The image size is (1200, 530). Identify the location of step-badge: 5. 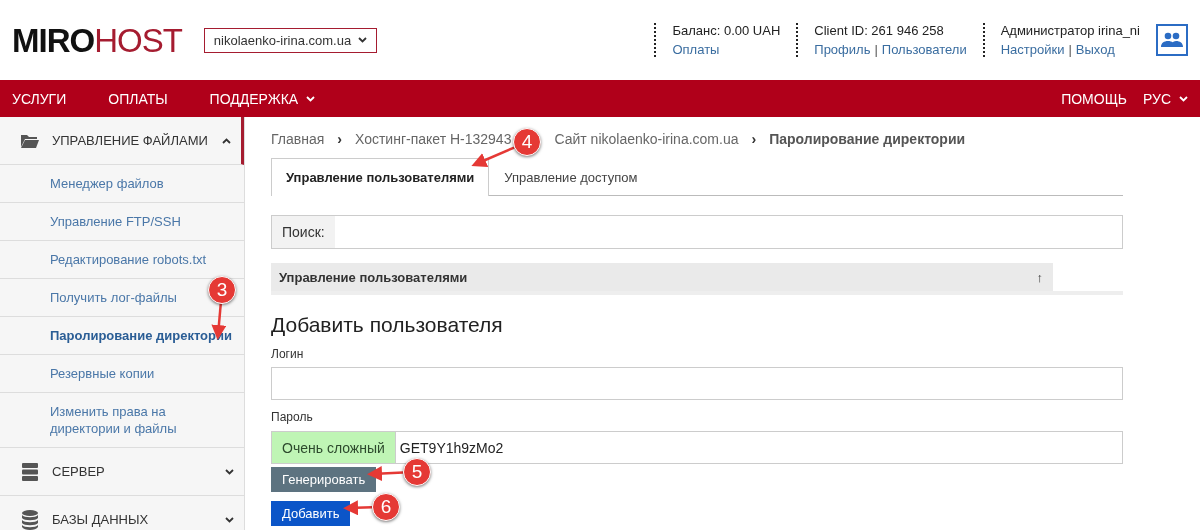
(417, 472).